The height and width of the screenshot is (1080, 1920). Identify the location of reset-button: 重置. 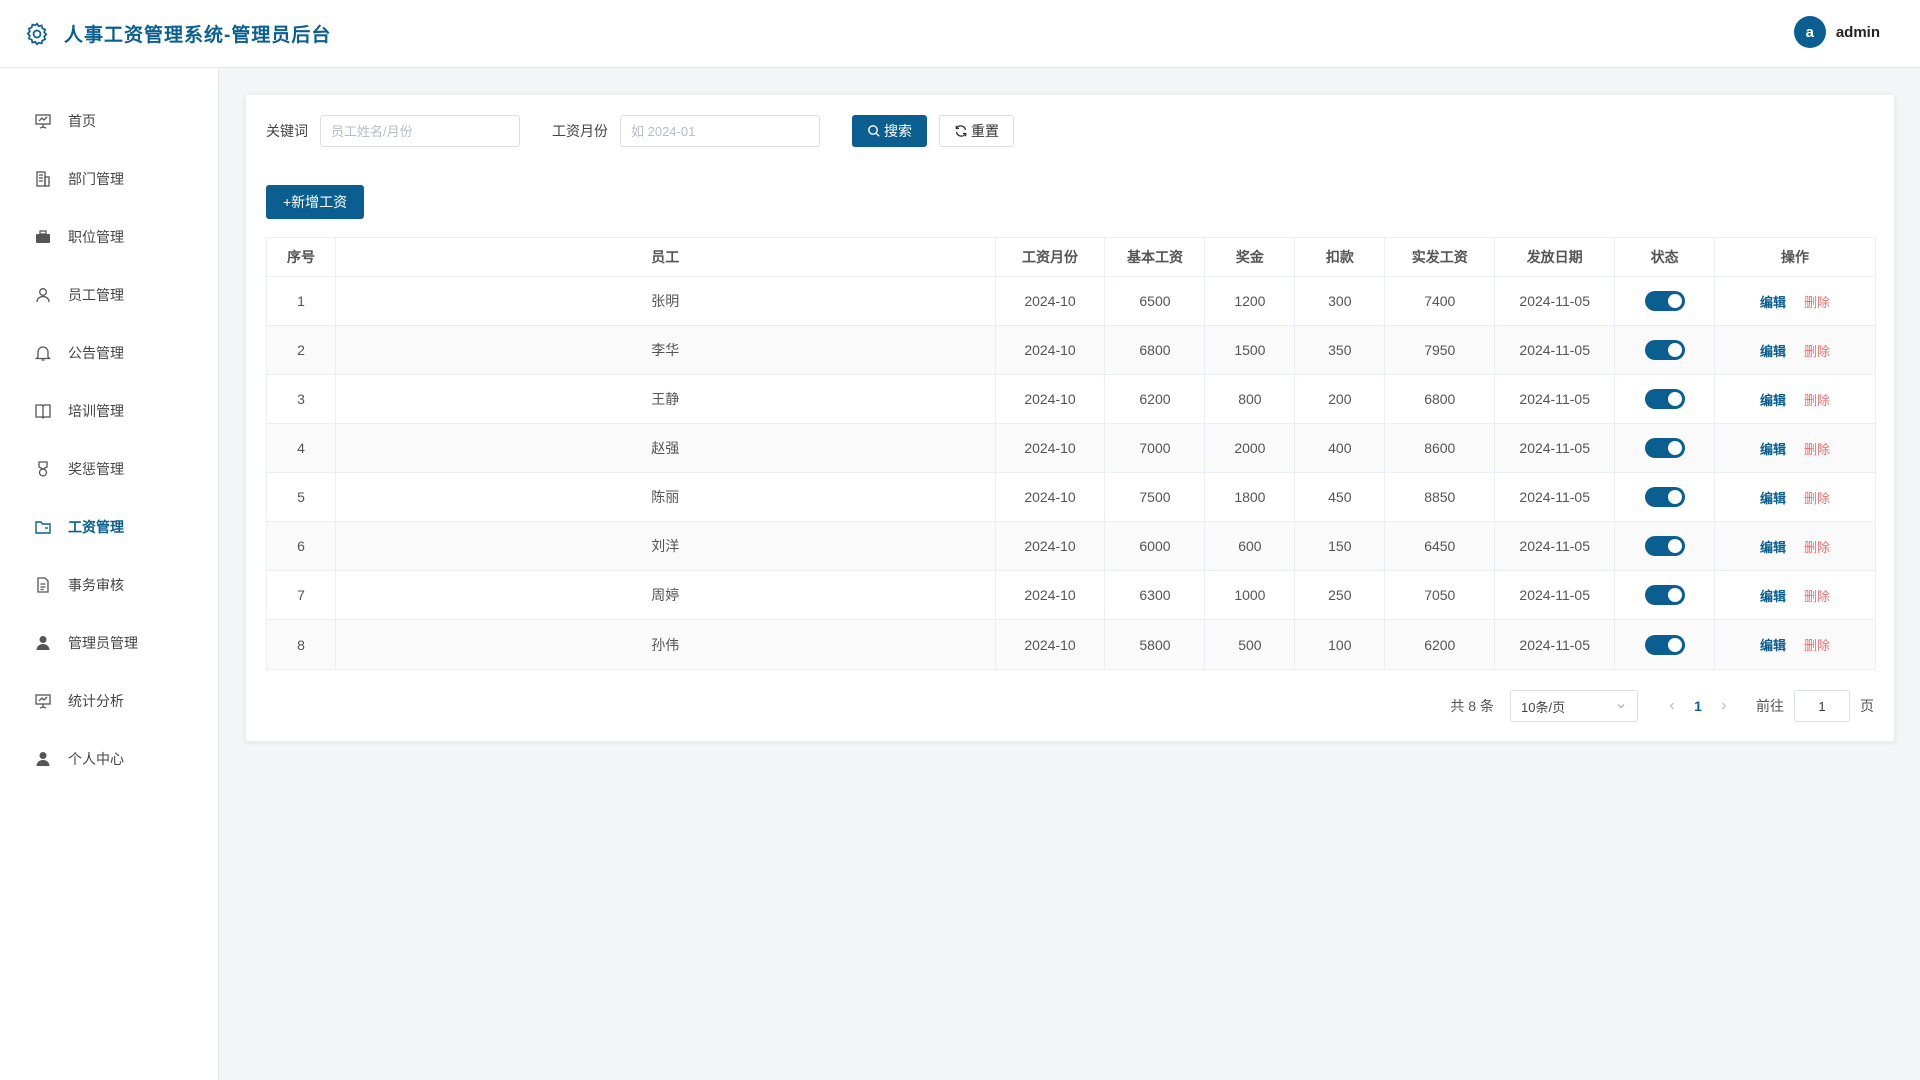
(976, 131).